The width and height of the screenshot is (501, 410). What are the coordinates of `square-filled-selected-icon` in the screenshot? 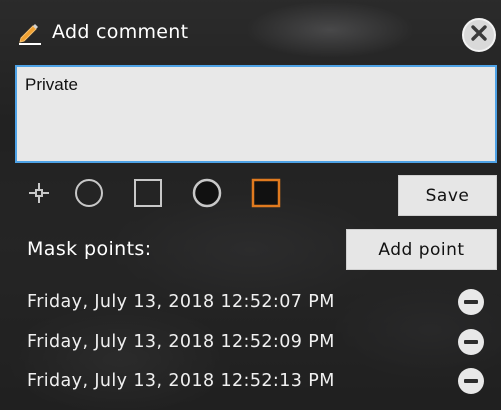 It's located at (266, 195).